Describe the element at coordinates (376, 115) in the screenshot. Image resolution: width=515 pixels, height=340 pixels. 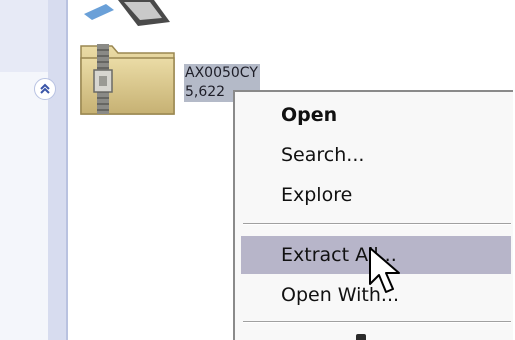
I see `menu-item-open: Open` at that location.